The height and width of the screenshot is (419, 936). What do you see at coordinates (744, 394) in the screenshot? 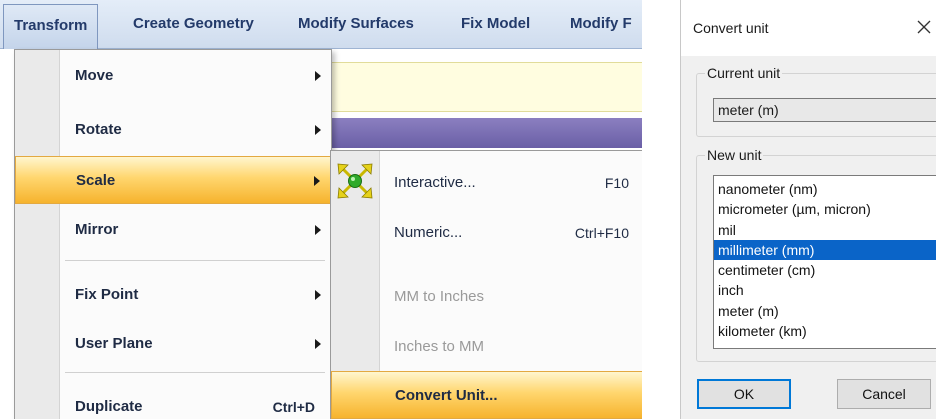
I see `ok-button: OK` at bounding box center [744, 394].